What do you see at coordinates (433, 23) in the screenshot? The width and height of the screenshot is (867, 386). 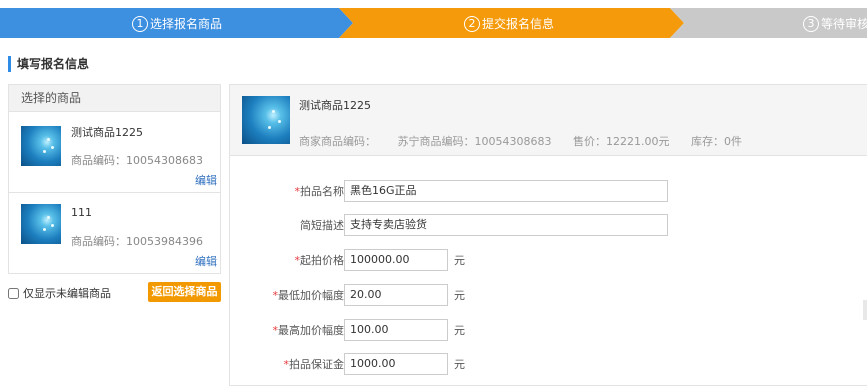 I see `step-arrows` at bounding box center [433, 23].